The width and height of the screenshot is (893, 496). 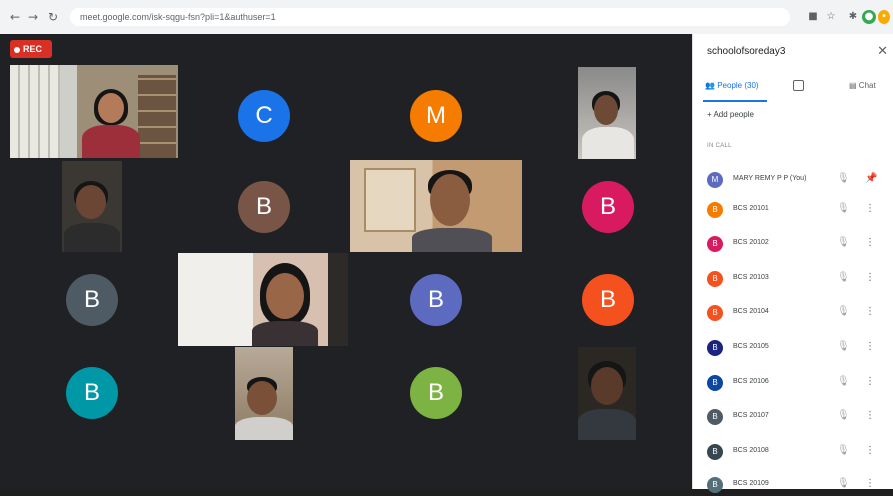 I want to click on record-dot-icon, so click(x=17, y=49).